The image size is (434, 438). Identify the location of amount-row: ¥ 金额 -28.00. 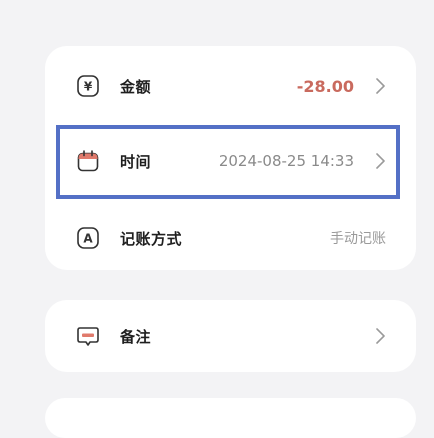
(230, 86).